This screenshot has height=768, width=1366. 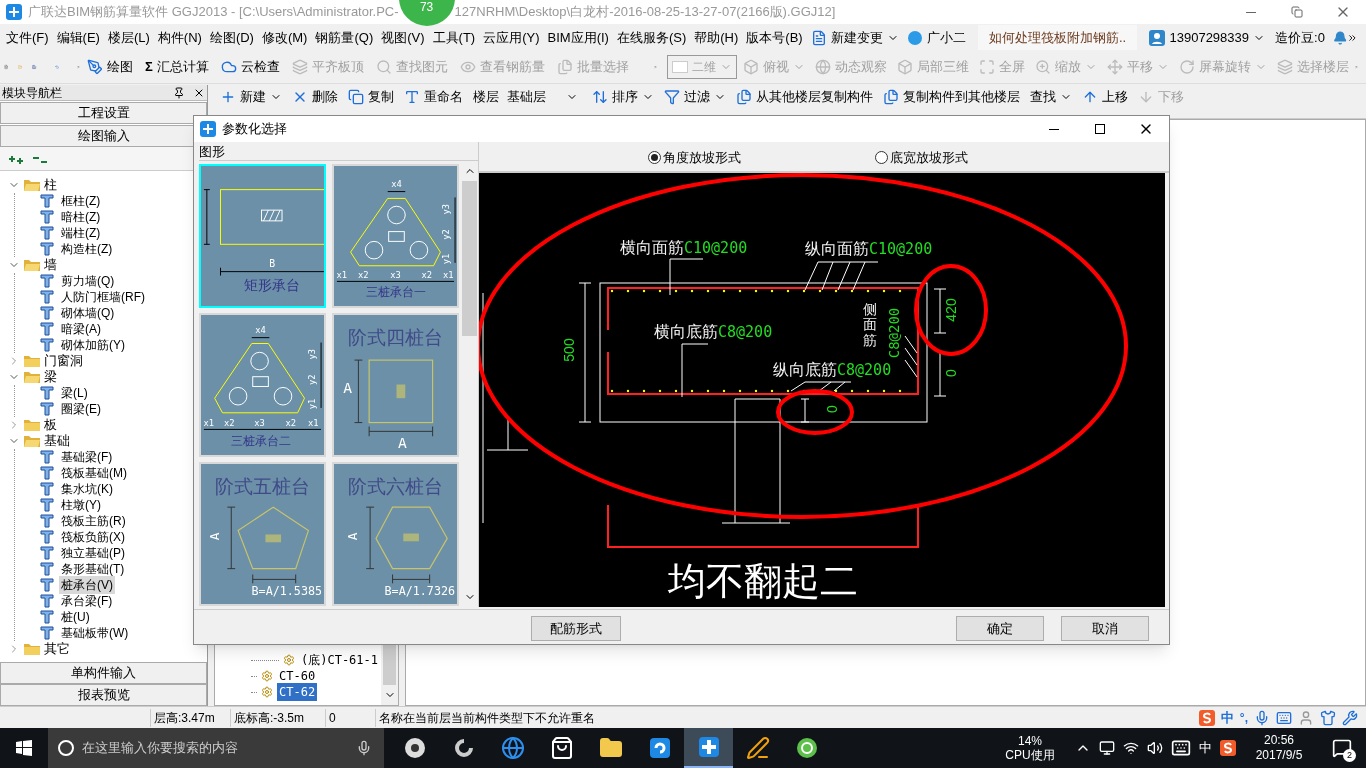 What do you see at coordinates (716, 37) in the screenshot?
I see `menu-item: 帮助(H)` at bounding box center [716, 37].